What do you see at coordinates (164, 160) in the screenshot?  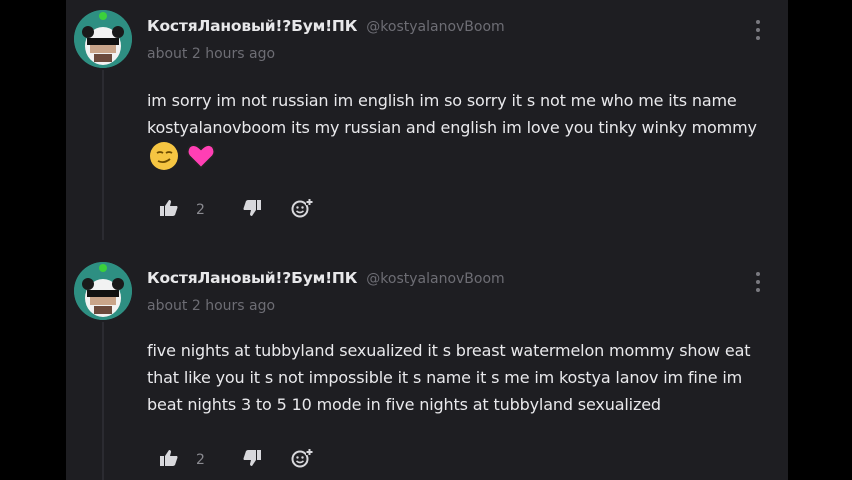 I see `smirk-face-emoji` at bounding box center [164, 160].